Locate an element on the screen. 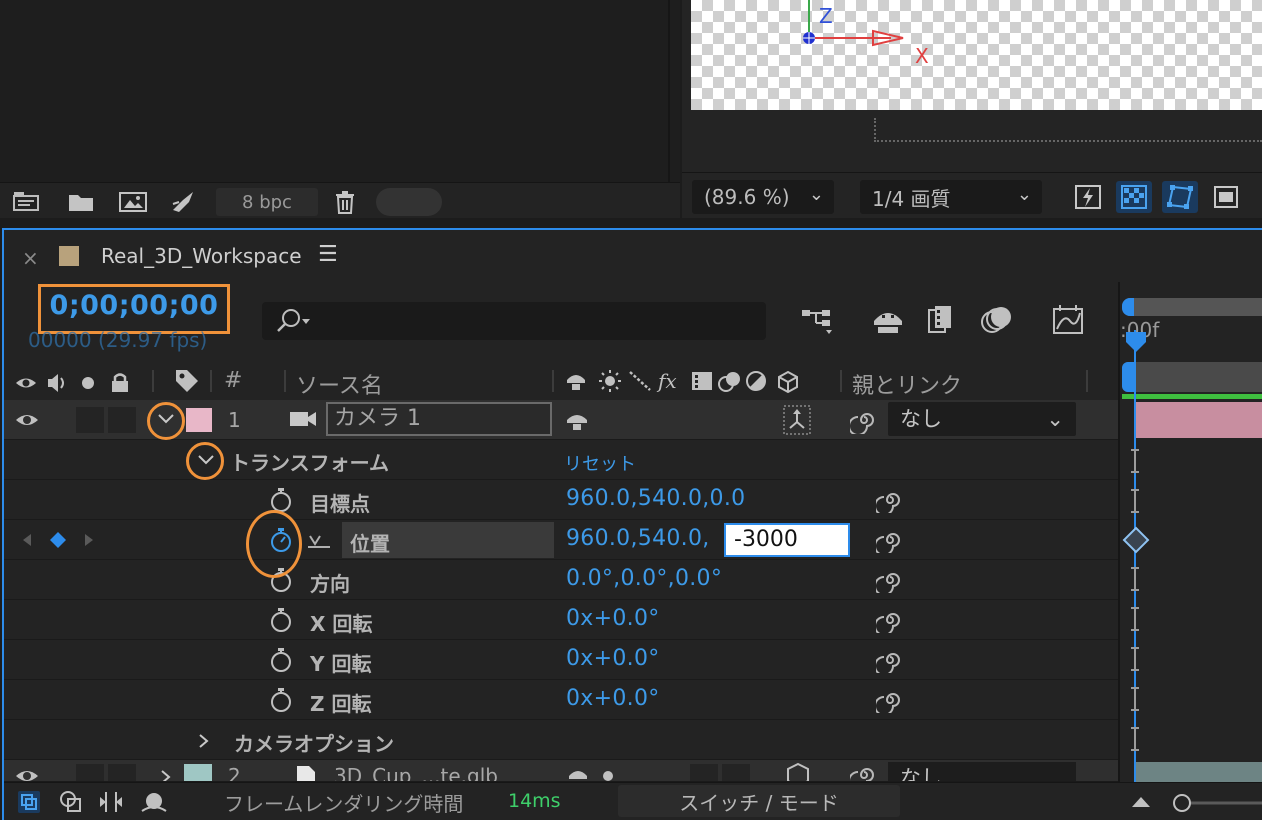 The width and height of the screenshot is (1262, 820). prev-keyframe-icon is located at coordinates (27, 540).